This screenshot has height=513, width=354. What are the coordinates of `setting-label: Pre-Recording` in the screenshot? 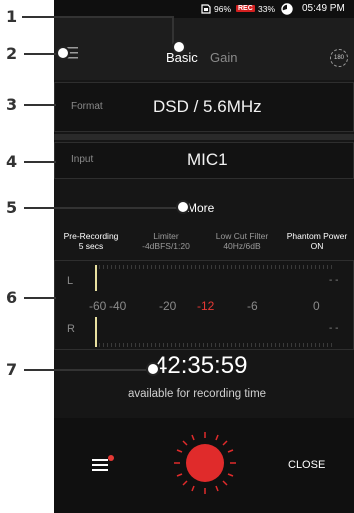 It's located at (91, 236).